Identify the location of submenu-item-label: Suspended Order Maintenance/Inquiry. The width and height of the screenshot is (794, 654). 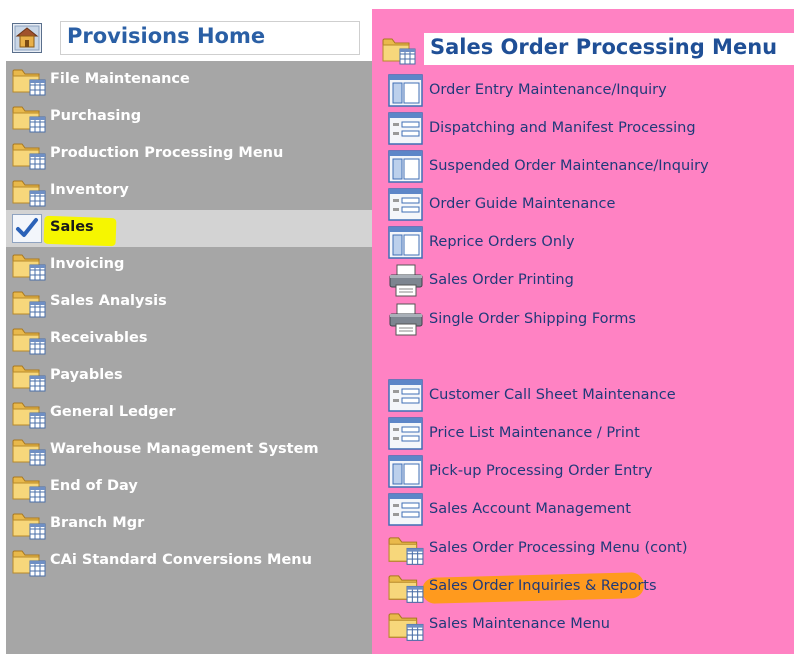
(569, 166).